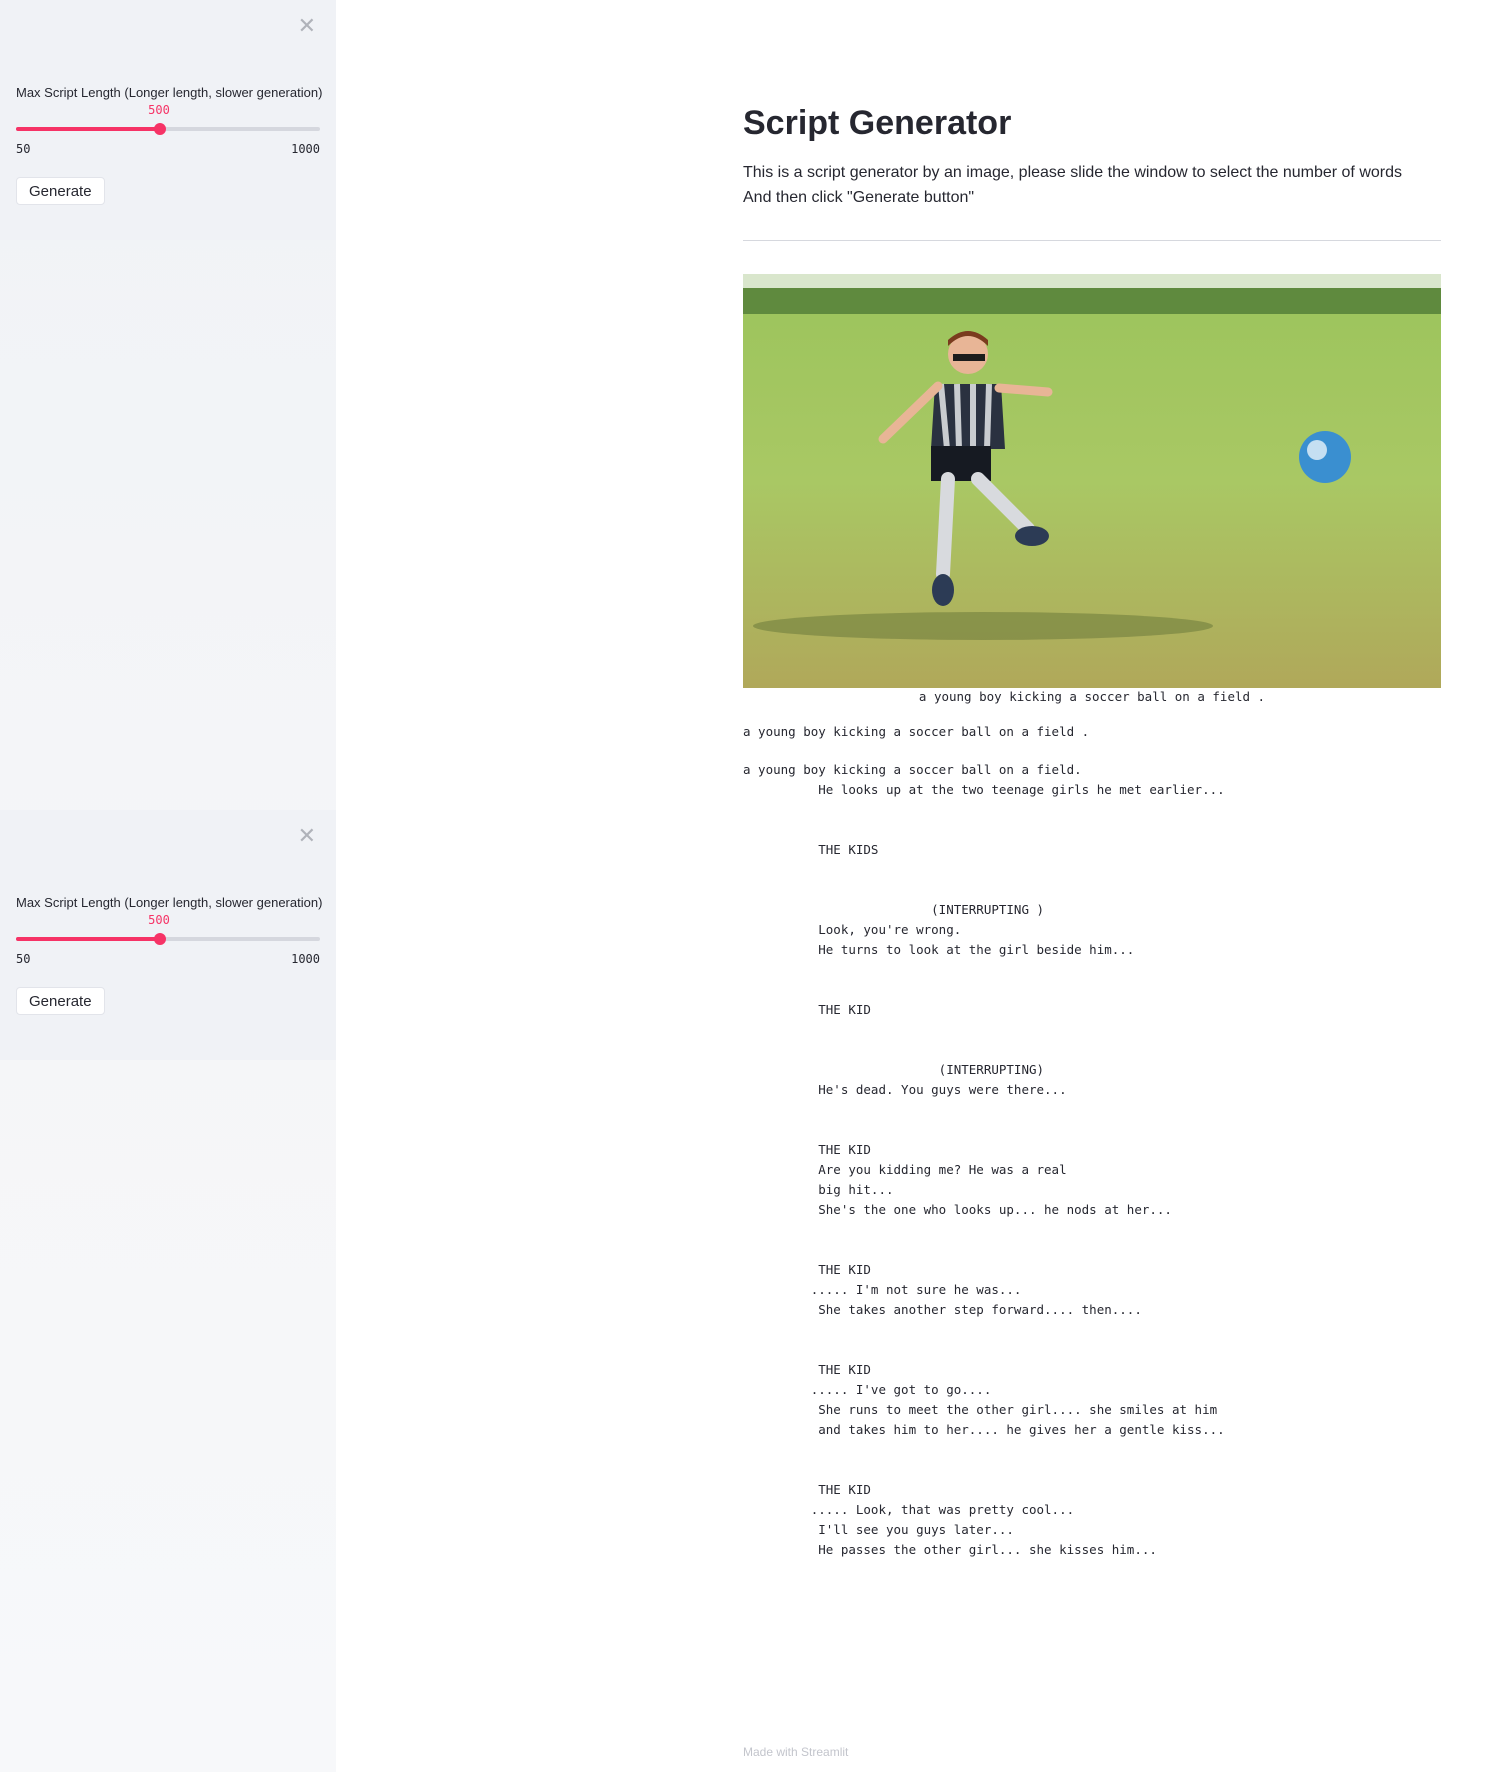 The width and height of the screenshot is (1511, 1772). What do you see at coordinates (877, 123) in the screenshot?
I see `page-title: Script Generator` at bounding box center [877, 123].